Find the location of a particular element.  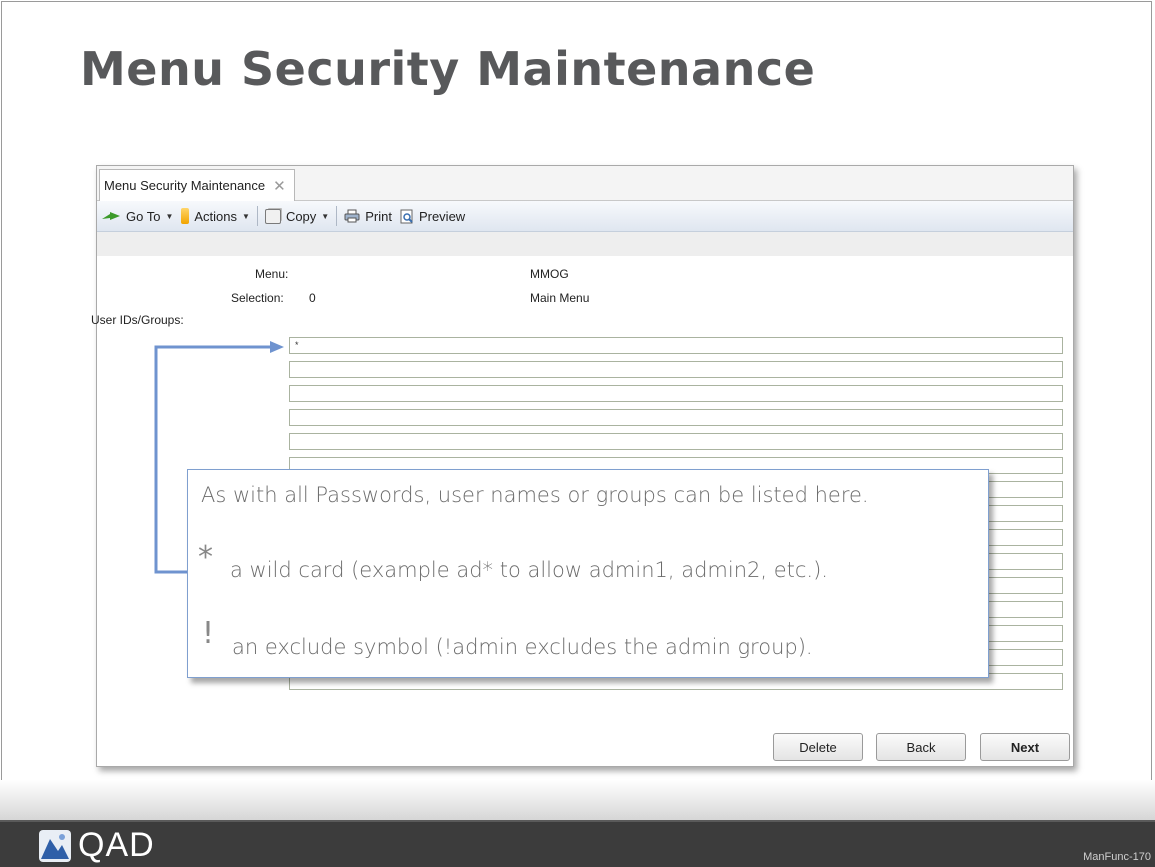

footer-fade is located at coordinates (577, 800).